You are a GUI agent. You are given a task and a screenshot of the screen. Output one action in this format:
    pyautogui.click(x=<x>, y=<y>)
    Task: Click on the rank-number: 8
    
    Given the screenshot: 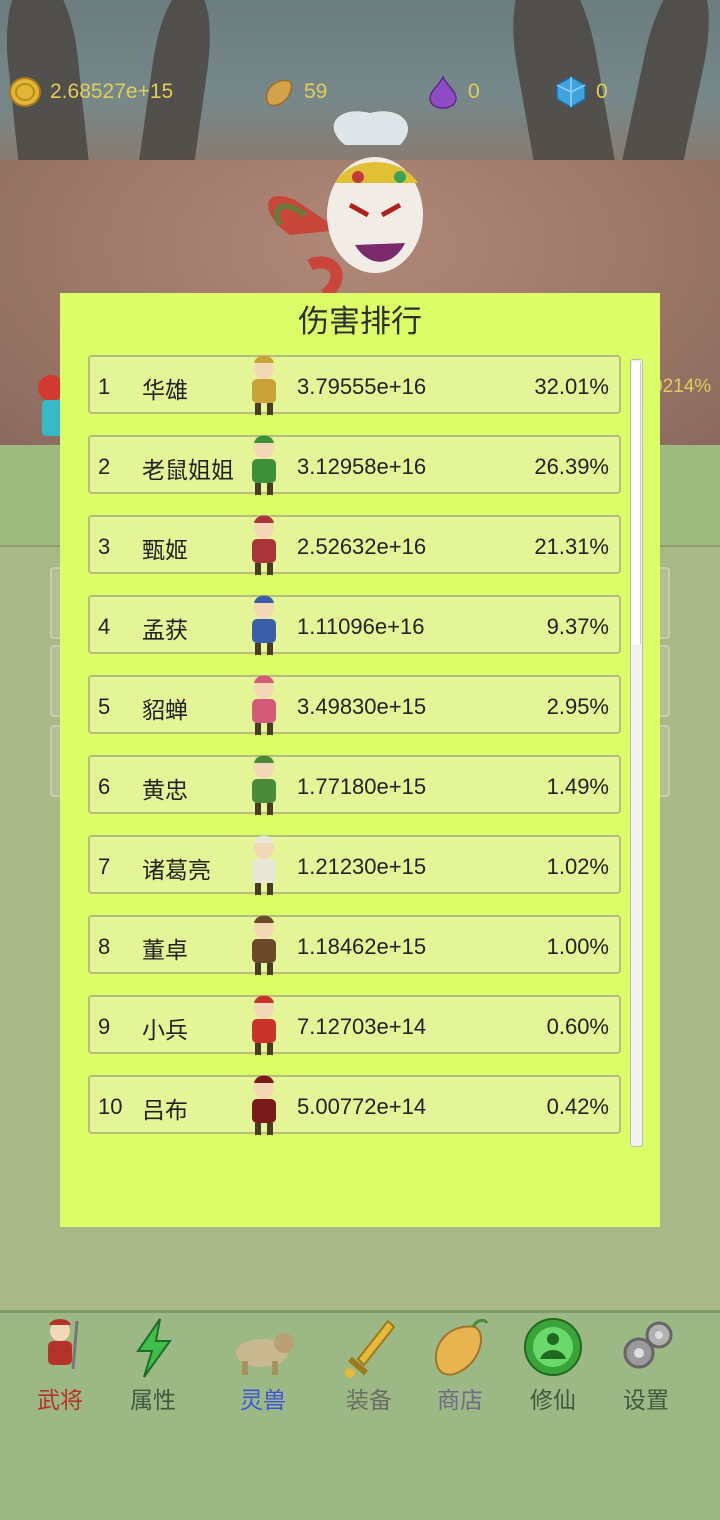 What is the action you would take?
    pyautogui.click(x=104, y=946)
    